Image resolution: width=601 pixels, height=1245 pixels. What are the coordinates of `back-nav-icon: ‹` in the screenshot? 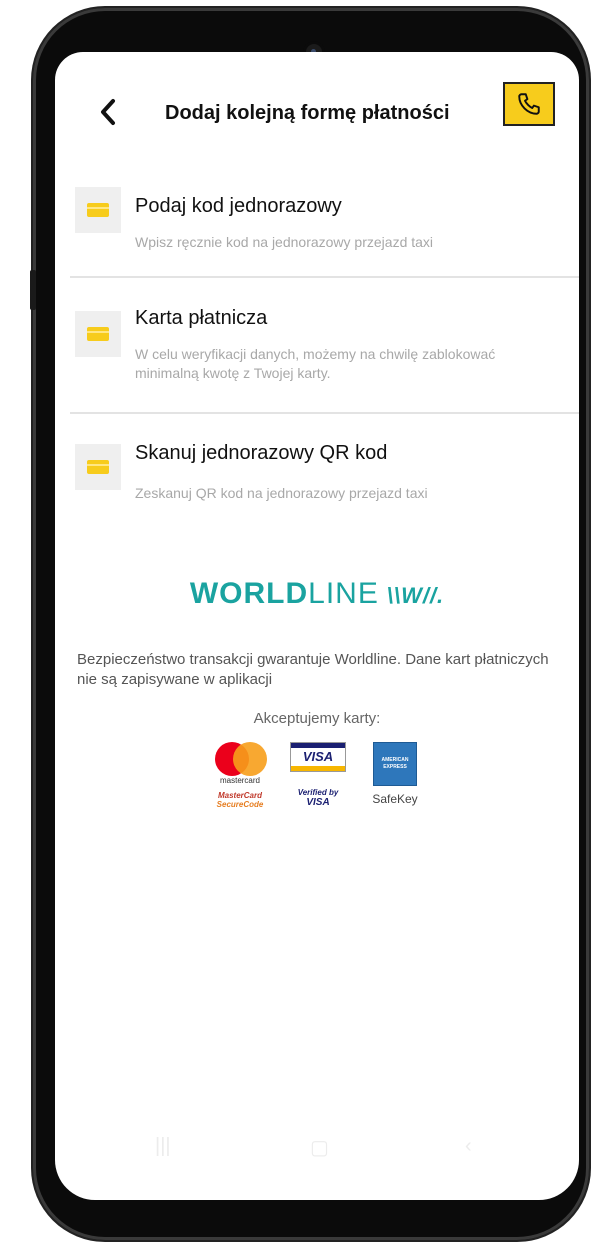 It's located at (468, 1146).